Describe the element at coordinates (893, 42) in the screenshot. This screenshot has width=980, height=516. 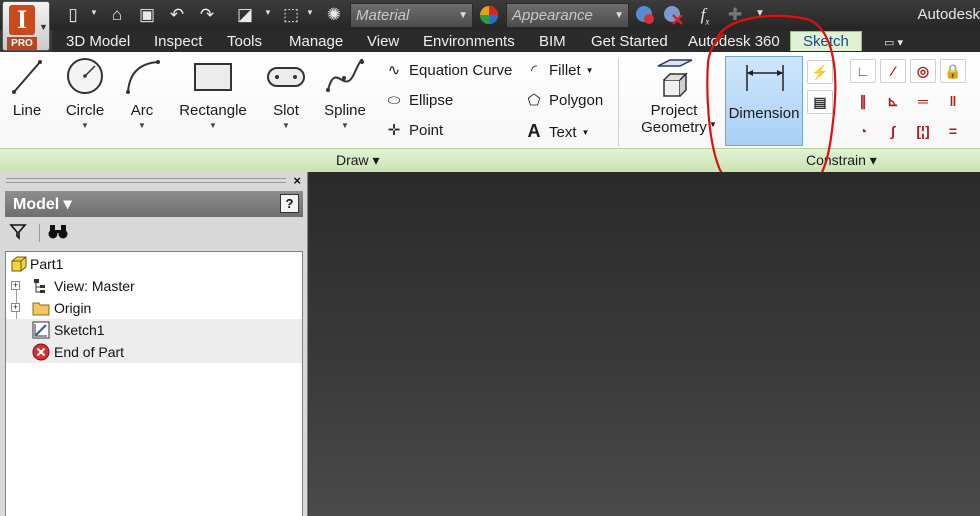
I see `ribbon-display-toggle-icon: ▭ ▾` at that location.